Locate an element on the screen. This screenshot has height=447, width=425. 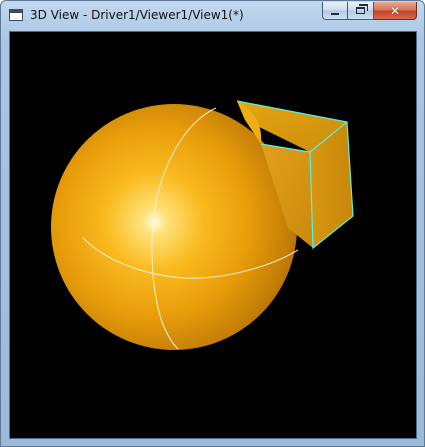
close-button: ✕ is located at coordinates (395, 11).